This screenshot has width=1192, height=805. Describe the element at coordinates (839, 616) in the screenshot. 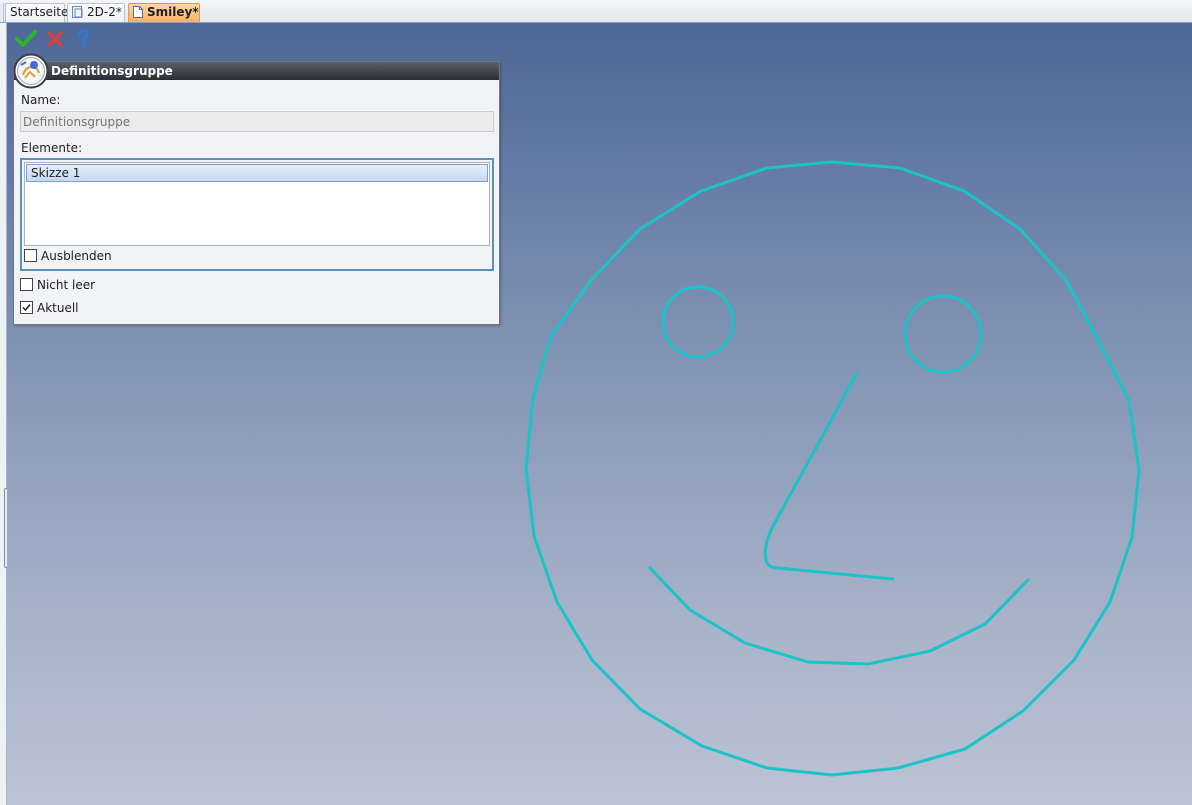

I see `smiley-mouth` at that location.